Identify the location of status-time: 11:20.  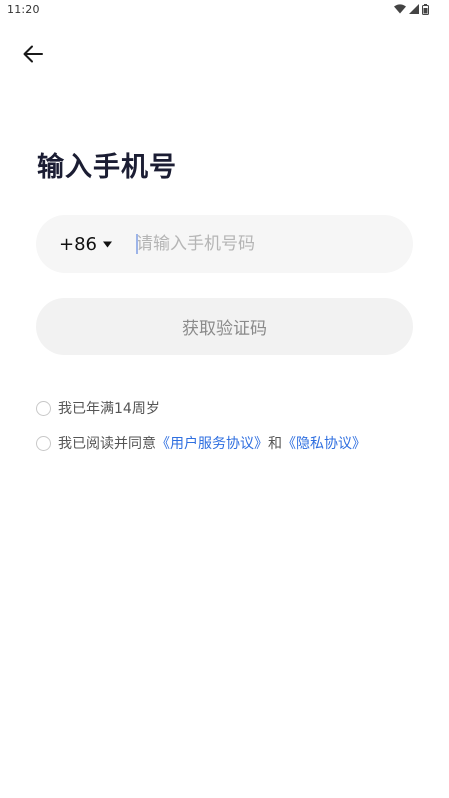
(23, 9).